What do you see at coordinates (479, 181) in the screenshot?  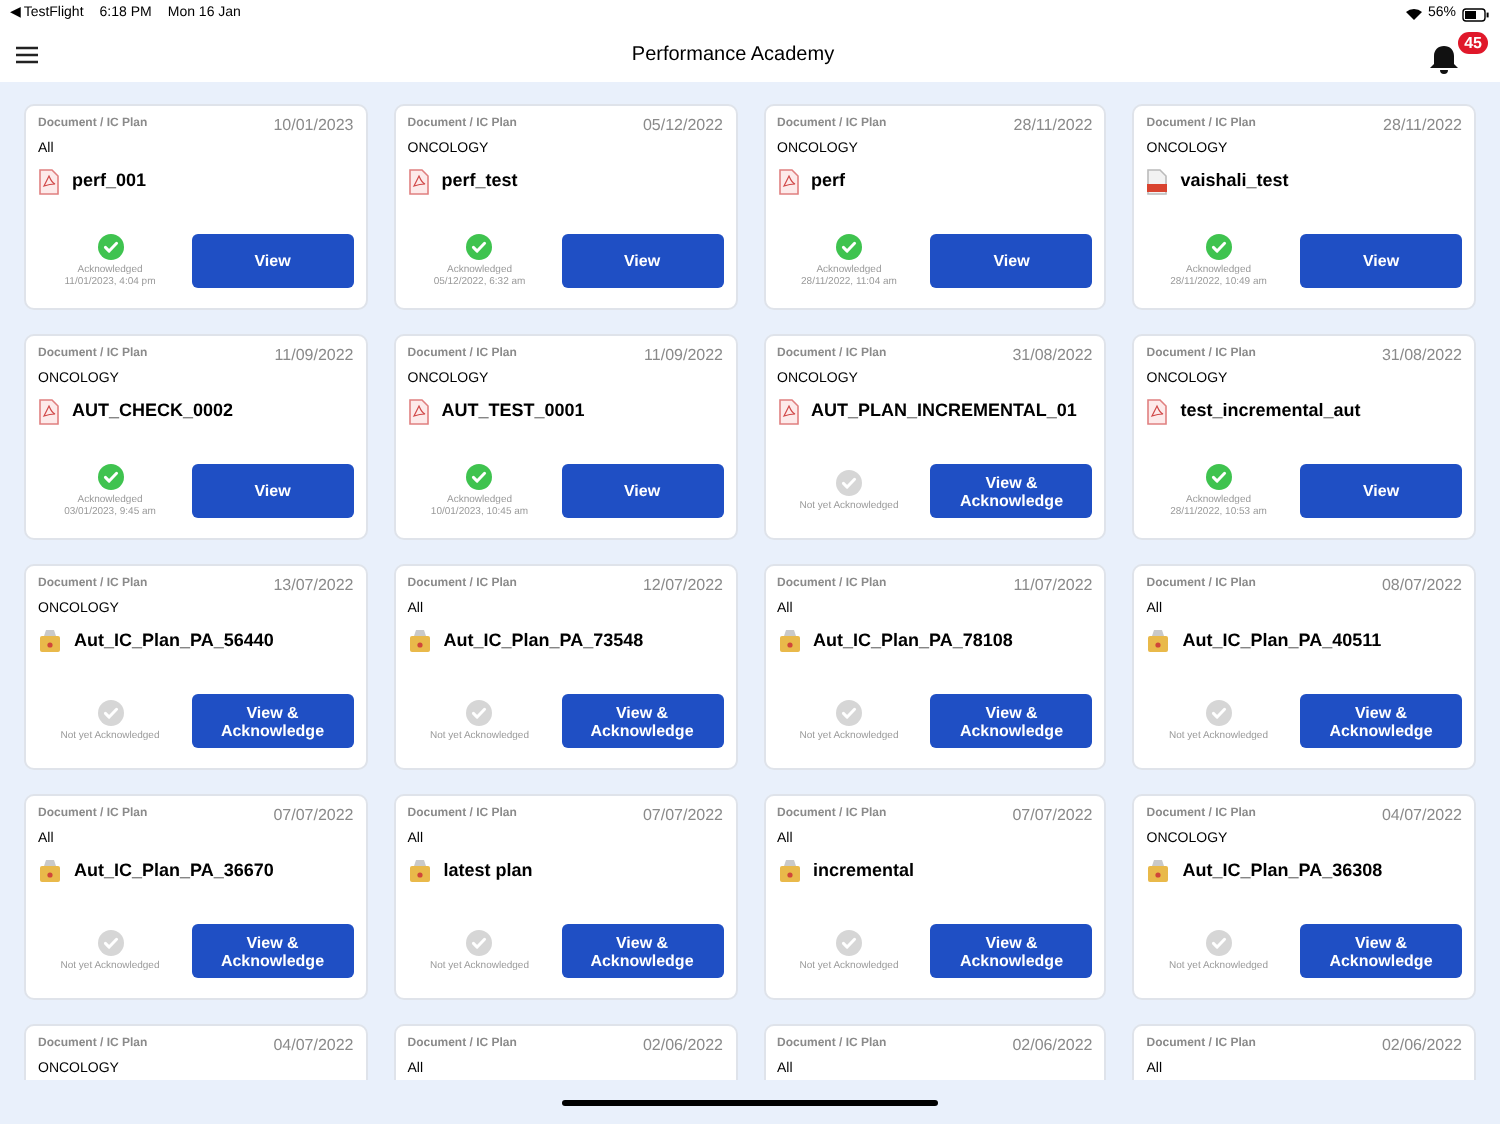 I see `document-name: perf_test` at bounding box center [479, 181].